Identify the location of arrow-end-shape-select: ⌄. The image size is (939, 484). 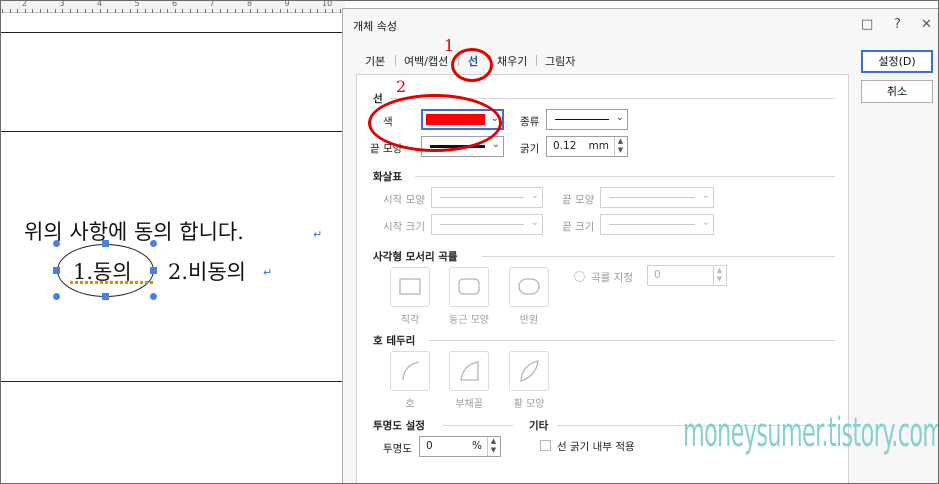
(657, 197).